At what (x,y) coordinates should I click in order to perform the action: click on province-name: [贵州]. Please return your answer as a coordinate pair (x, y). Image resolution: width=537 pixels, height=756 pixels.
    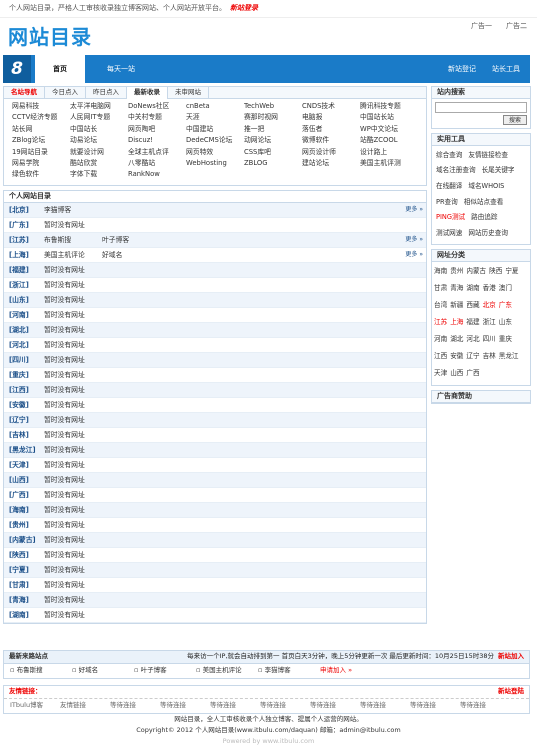
    Looking at the image, I should click on (19, 525).